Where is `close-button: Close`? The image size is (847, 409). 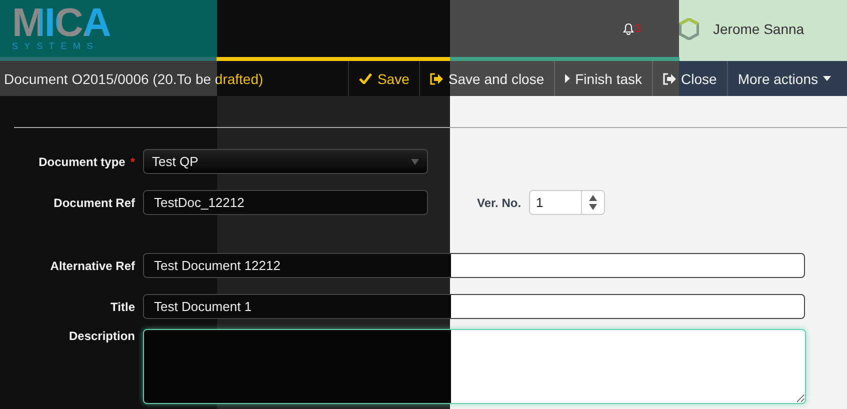 close-button: Close is located at coordinates (689, 78).